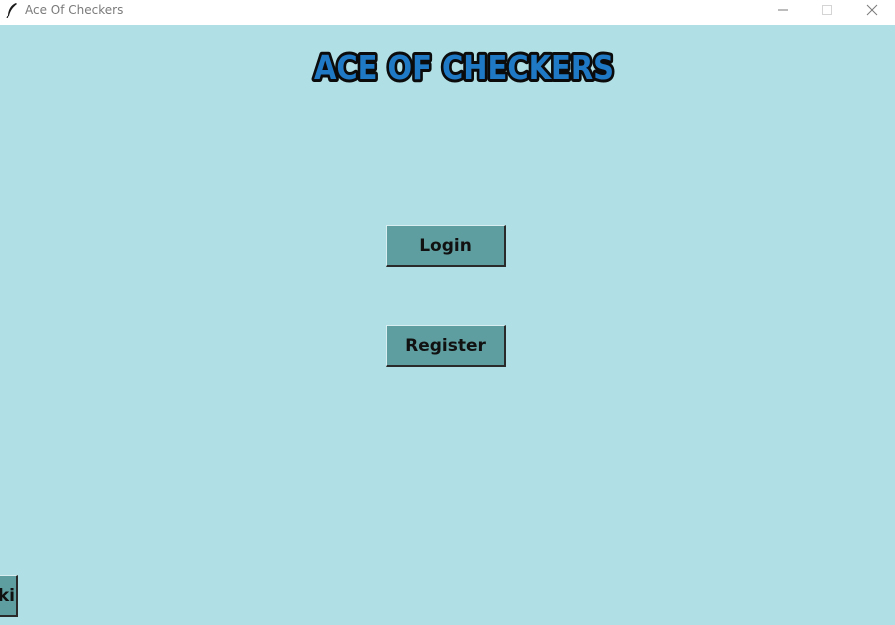  I want to click on window-title: Ace Of Checkers, so click(74, 10).